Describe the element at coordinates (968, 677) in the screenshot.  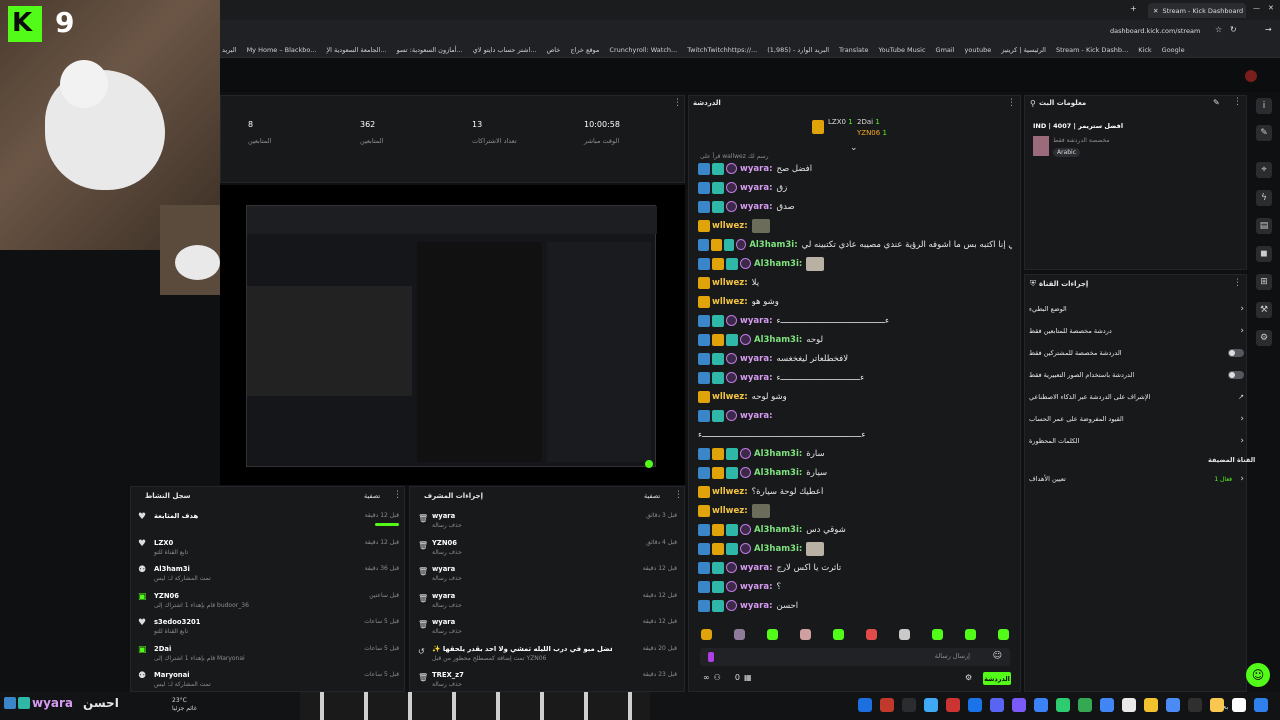
I see `gear-icon: ⚙` at that location.